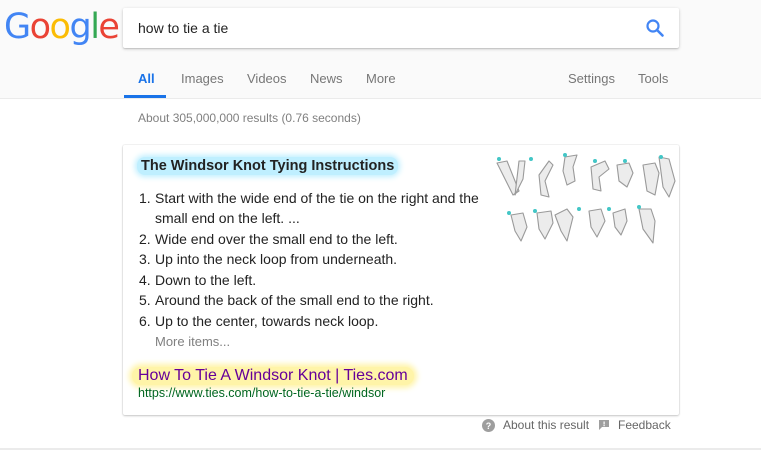  Describe the element at coordinates (202, 78) in the screenshot. I see `tab-images: Images` at that location.